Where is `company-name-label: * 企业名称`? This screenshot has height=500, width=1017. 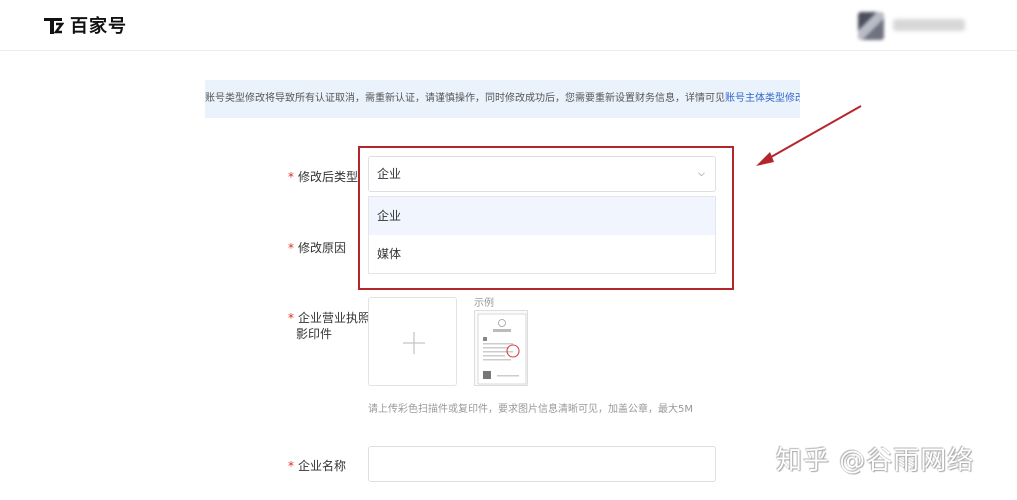
company-name-label: * 企业名称 is located at coordinates (317, 466).